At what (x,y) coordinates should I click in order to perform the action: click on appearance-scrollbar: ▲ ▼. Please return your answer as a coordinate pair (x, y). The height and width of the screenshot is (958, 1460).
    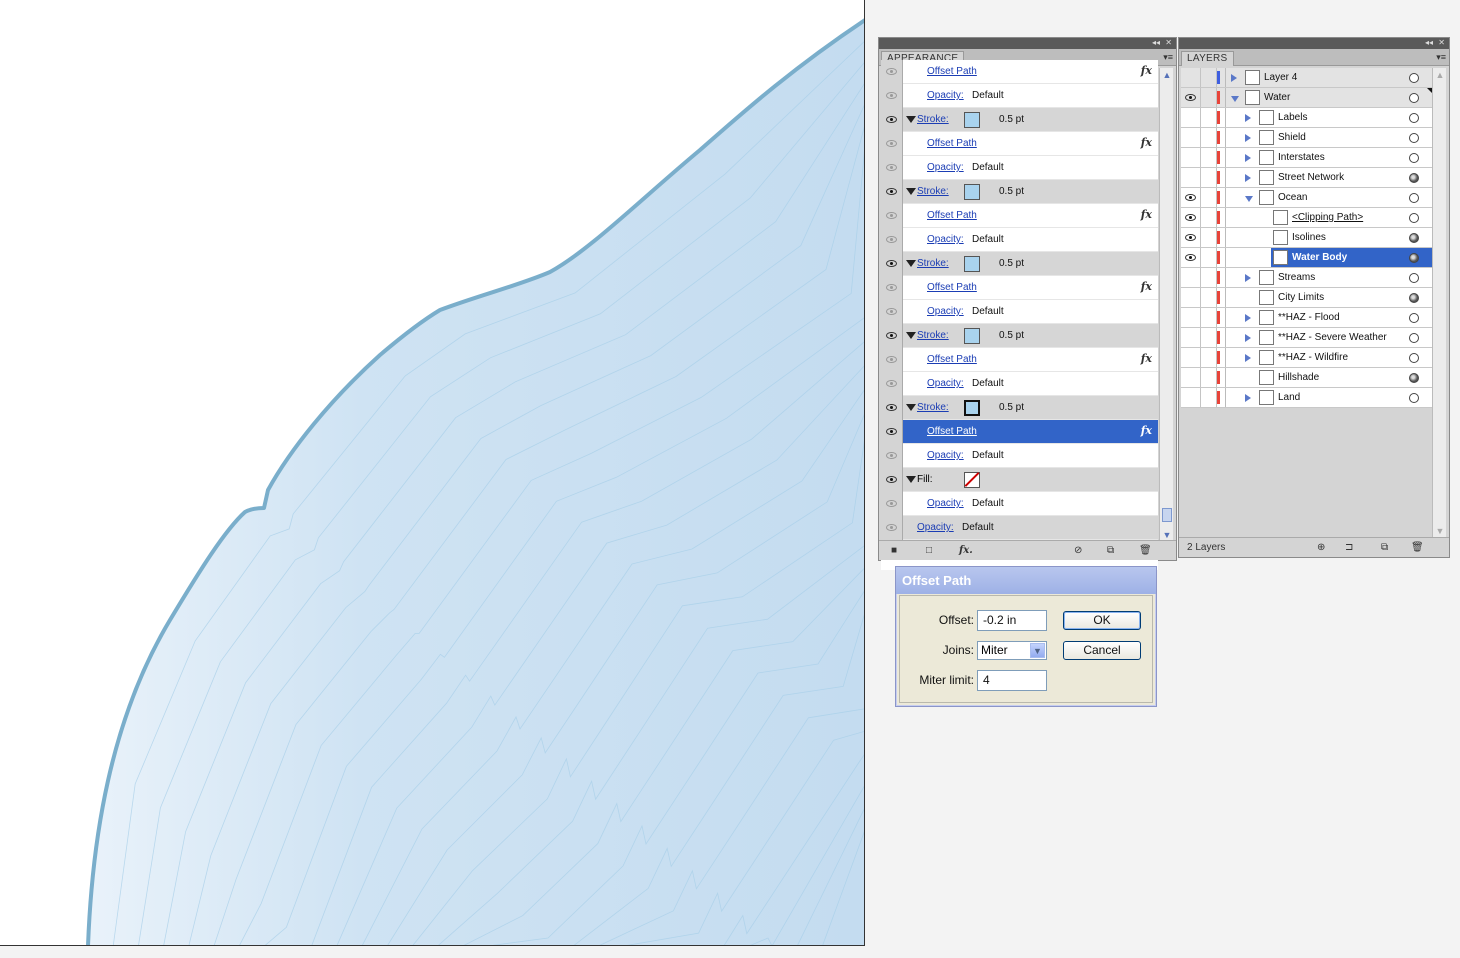
    Looking at the image, I should click on (1166, 305).